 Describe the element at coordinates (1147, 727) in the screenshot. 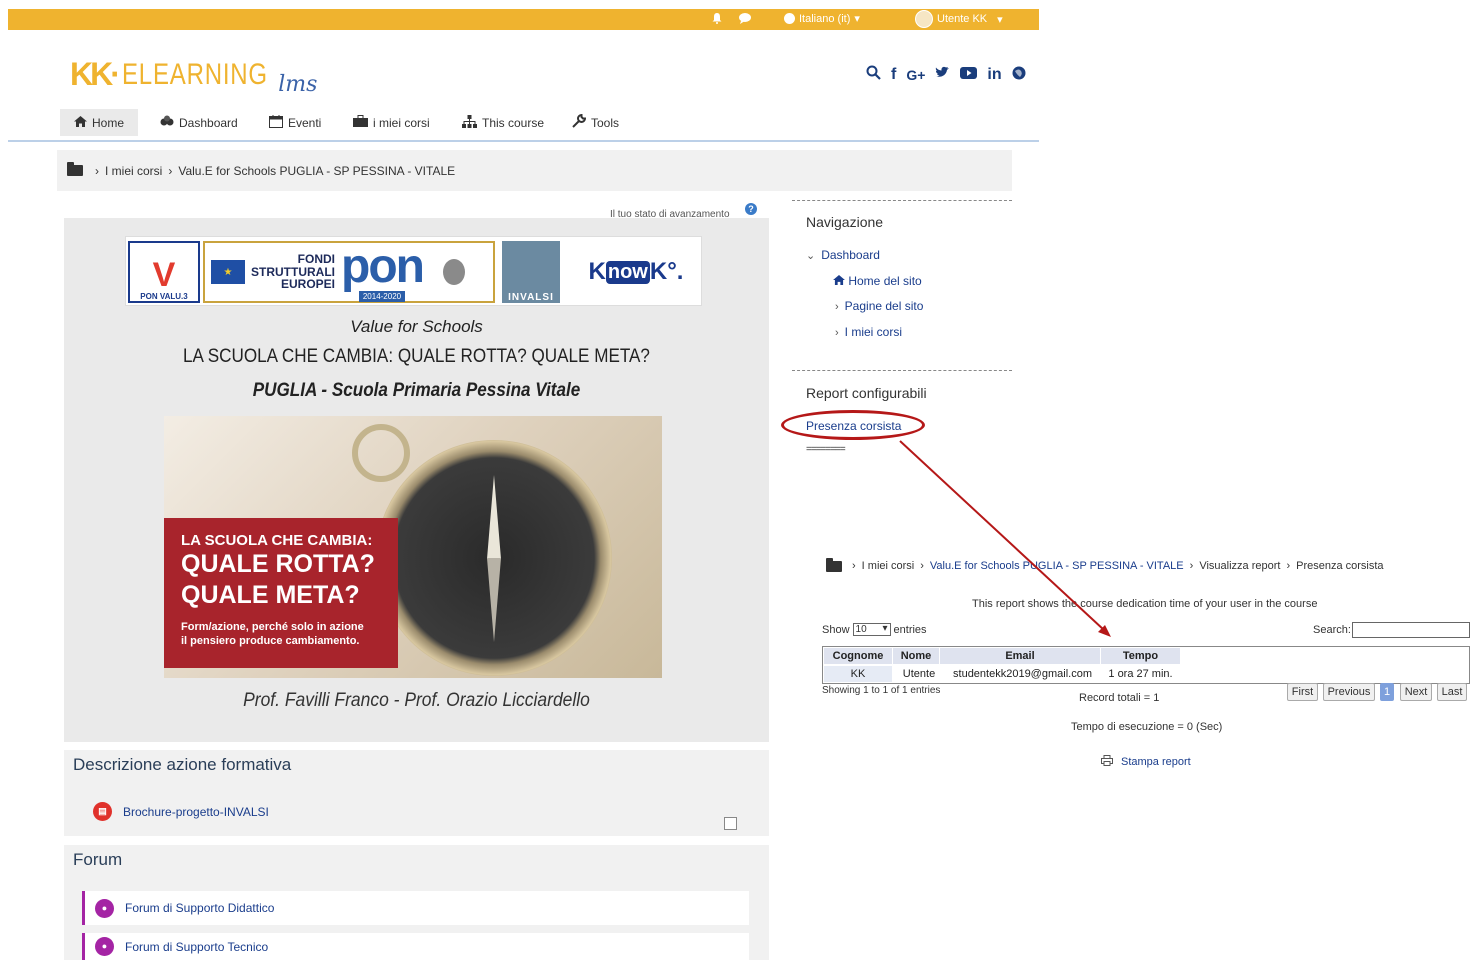

I see `execution-time: Tempo di esecuzione = 0 (Sec)` at that location.